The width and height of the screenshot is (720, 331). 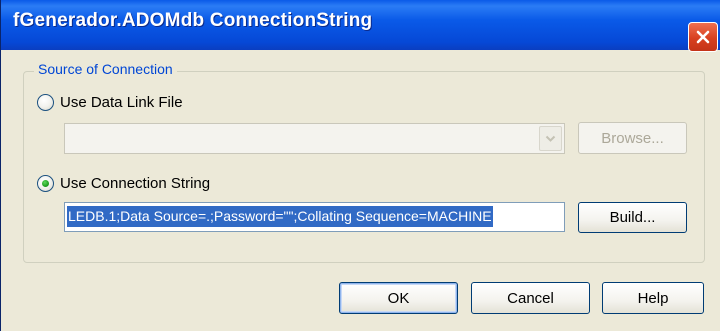 What do you see at coordinates (193, 20) in the screenshot?
I see `window-title: fGenerador.ADOMdb ConnectionString` at bounding box center [193, 20].